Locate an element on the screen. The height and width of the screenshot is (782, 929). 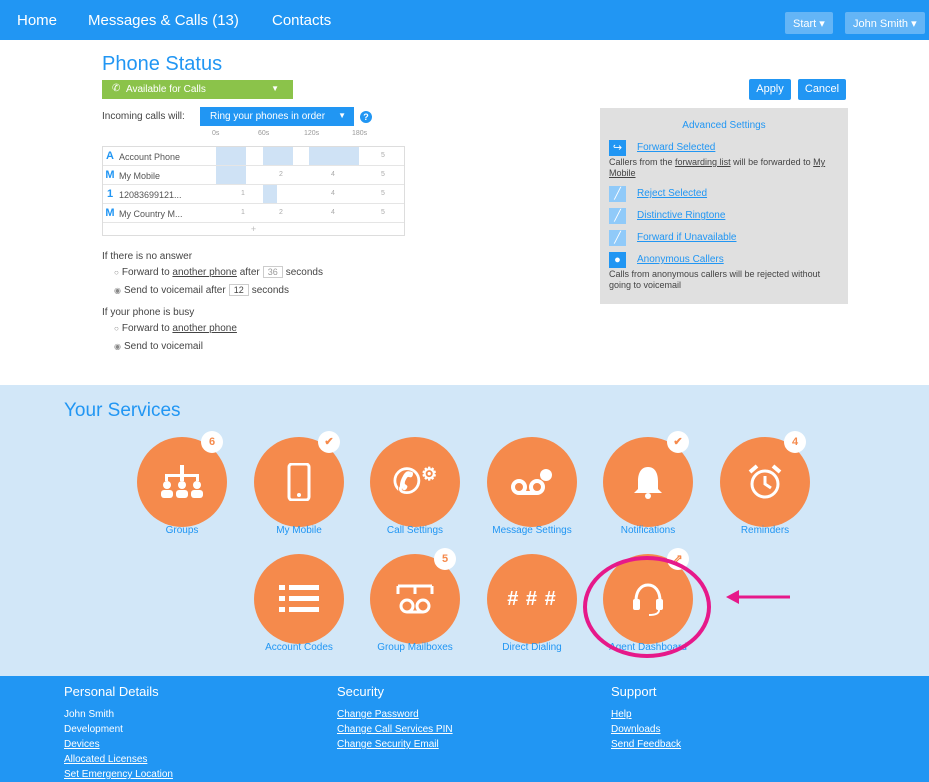
service-badge: 6 is located at coordinates (212, 442).